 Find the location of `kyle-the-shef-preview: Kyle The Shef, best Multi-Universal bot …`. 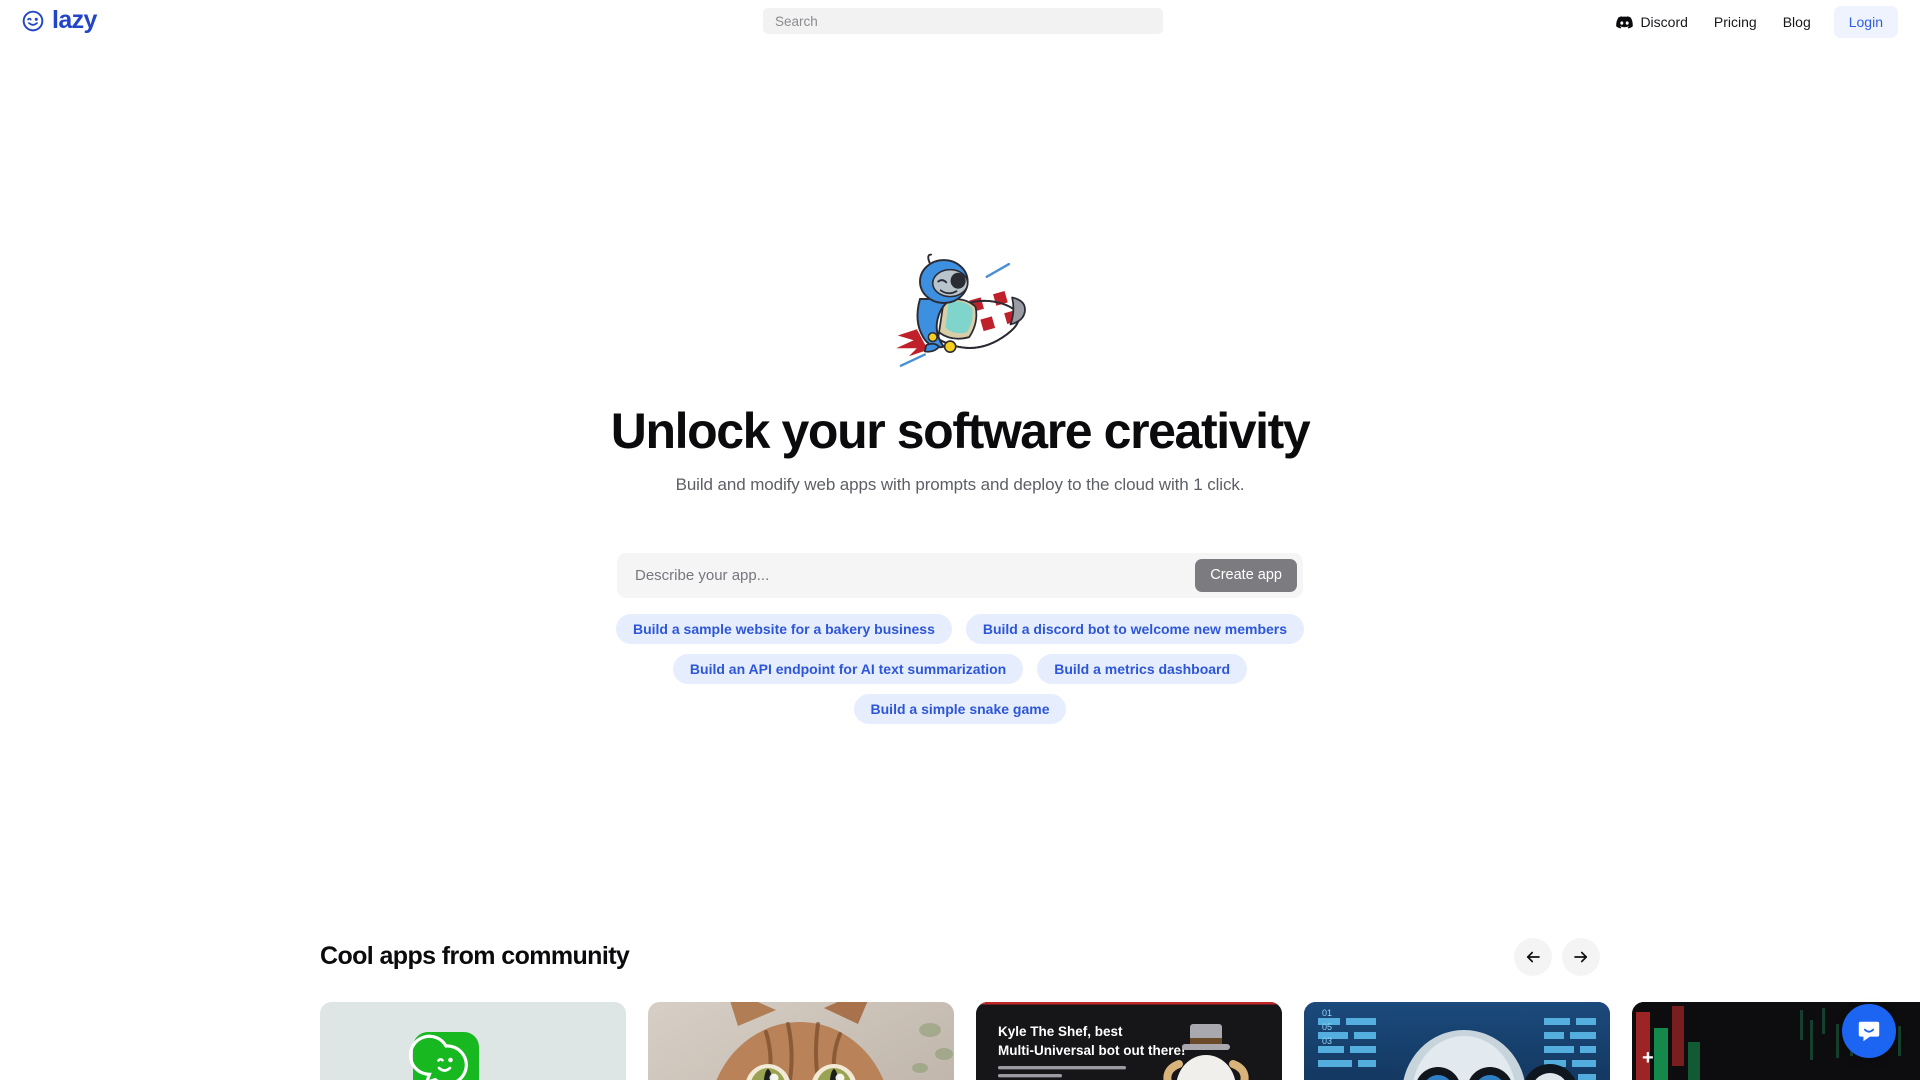

kyle-the-shef-preview: Kyle The Shef, best Multi-Universal bot … is located at coordinates (1129, 1040).